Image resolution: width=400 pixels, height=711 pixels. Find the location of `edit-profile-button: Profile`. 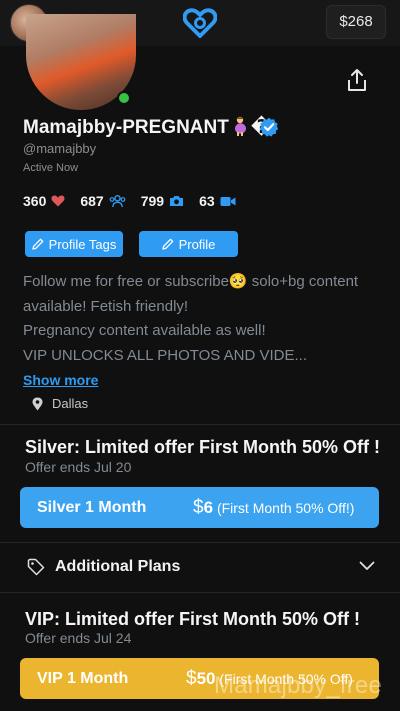

edit-profile-button: Profile is located at coordinates (188, 244).